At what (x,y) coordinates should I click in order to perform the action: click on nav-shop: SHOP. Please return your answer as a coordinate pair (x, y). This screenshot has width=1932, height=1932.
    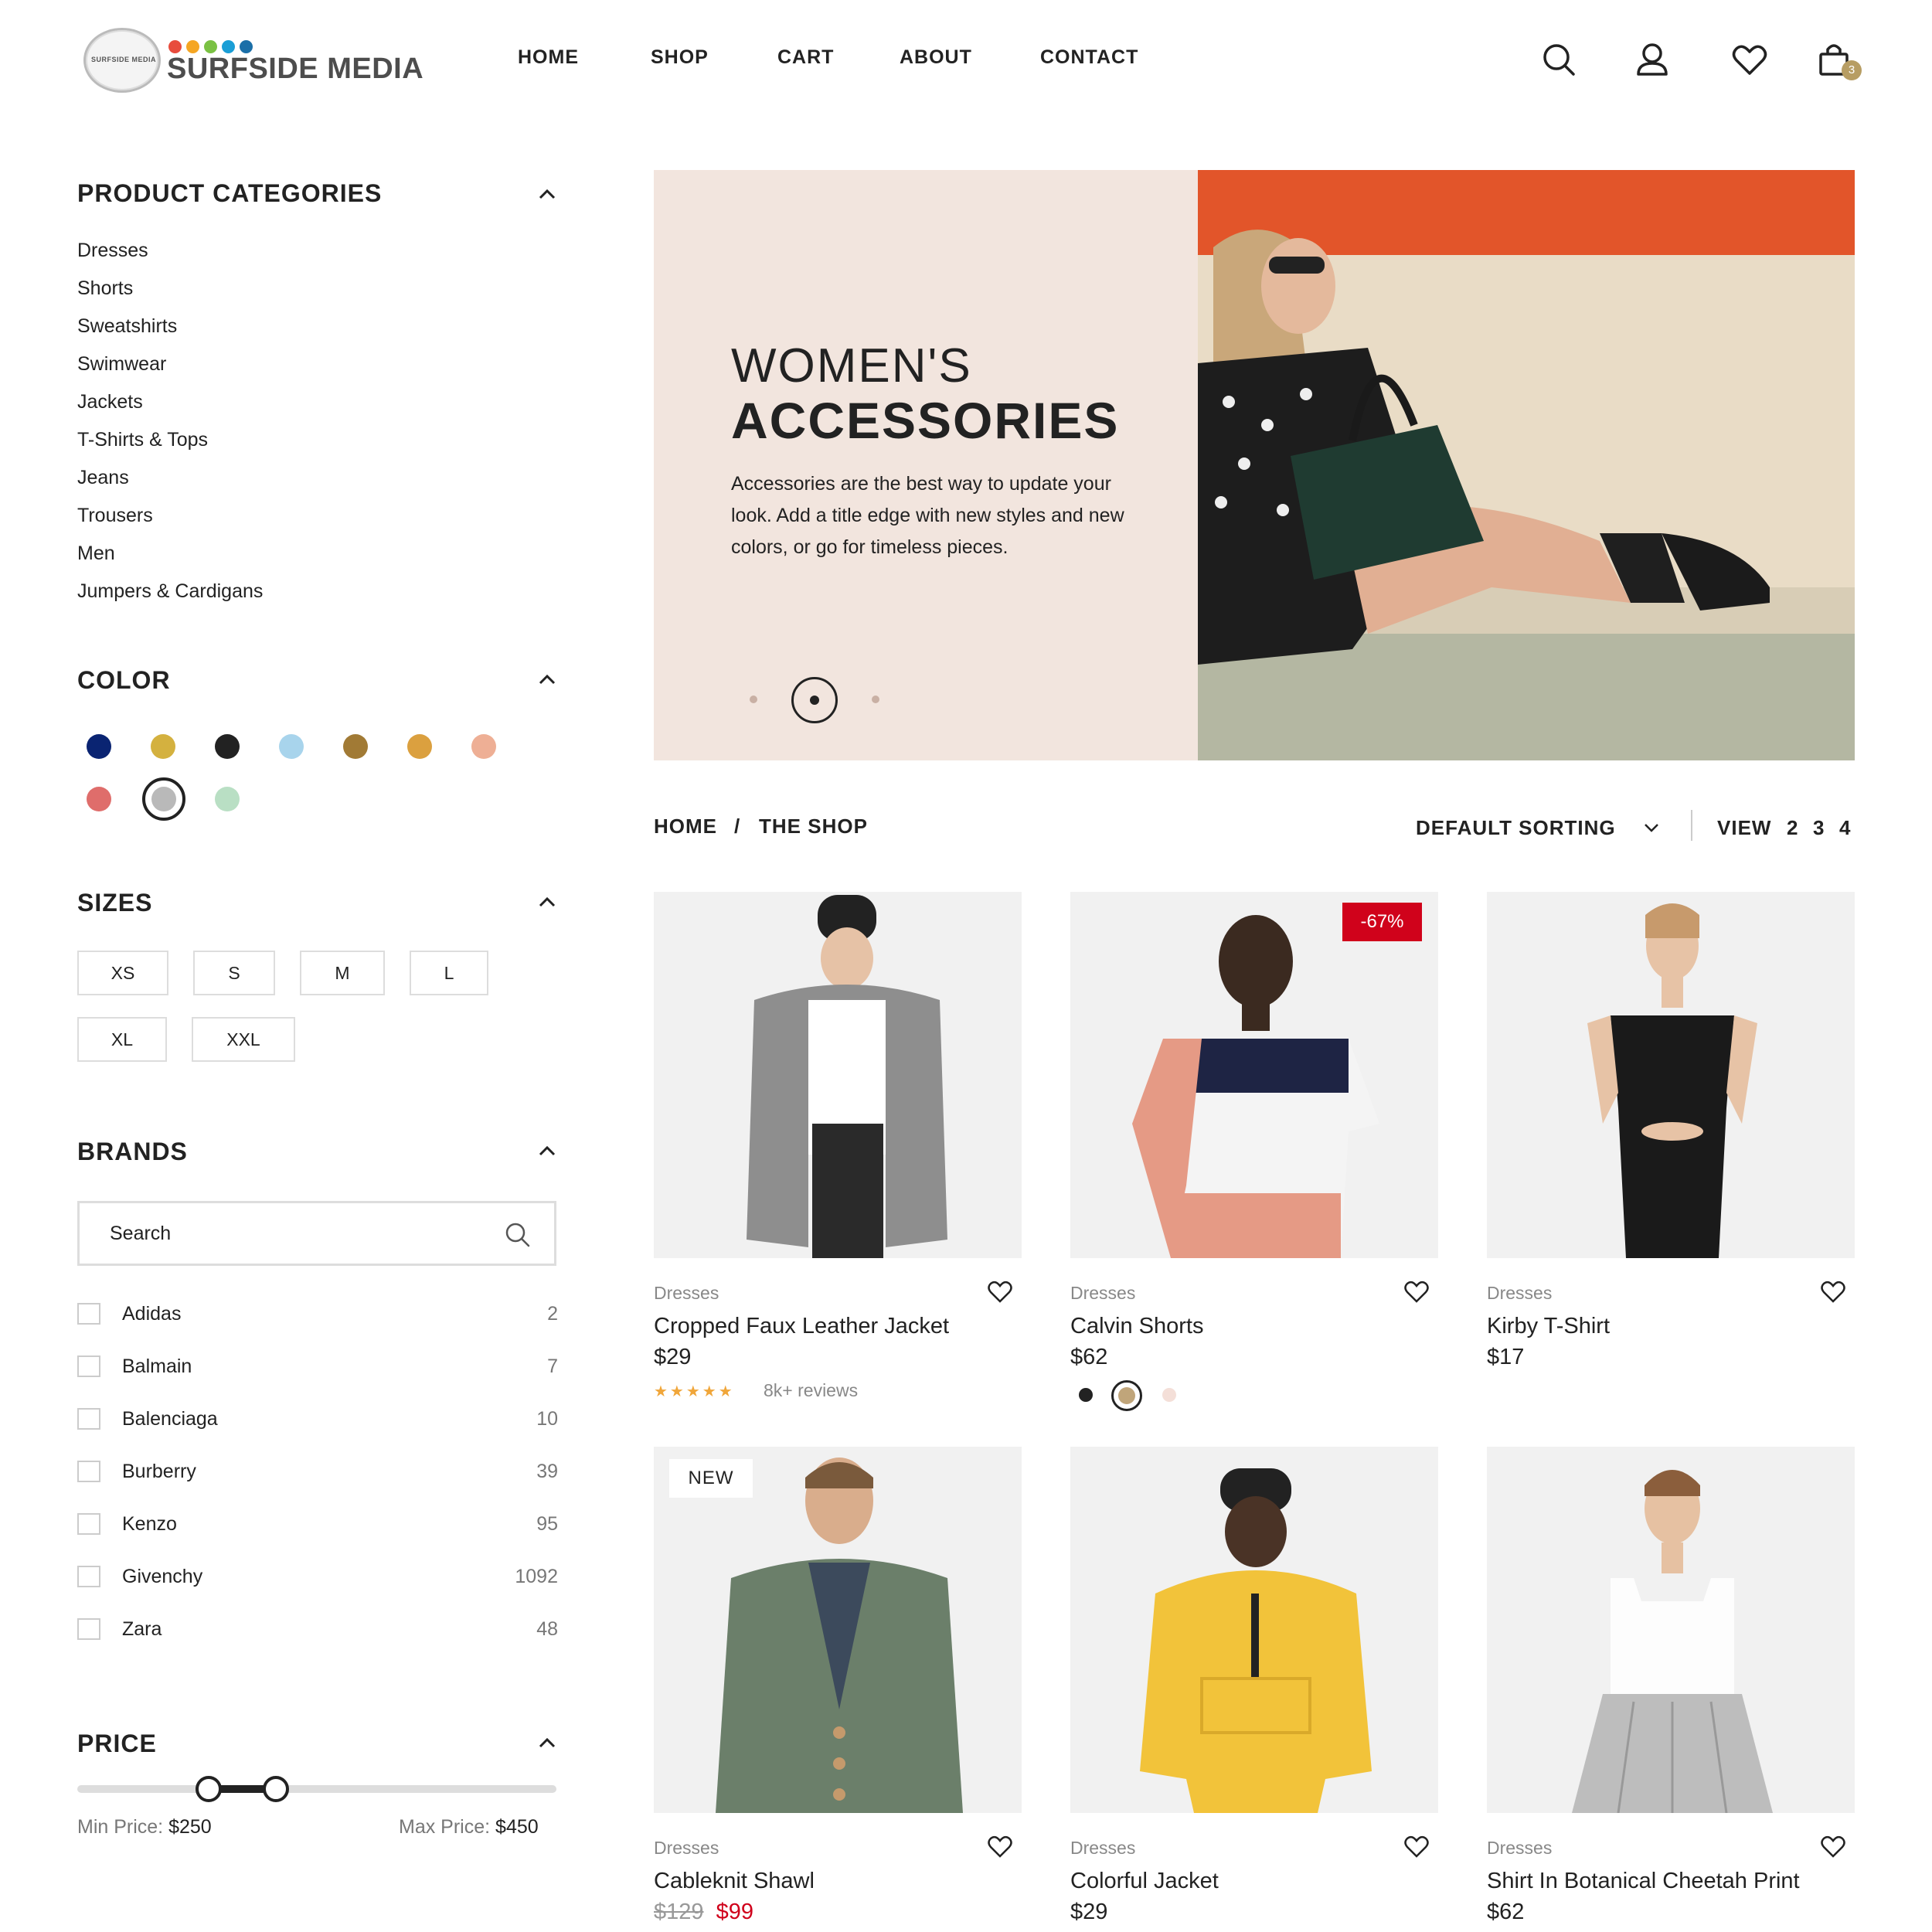
    Looking at the image, I should click on (680, 58).